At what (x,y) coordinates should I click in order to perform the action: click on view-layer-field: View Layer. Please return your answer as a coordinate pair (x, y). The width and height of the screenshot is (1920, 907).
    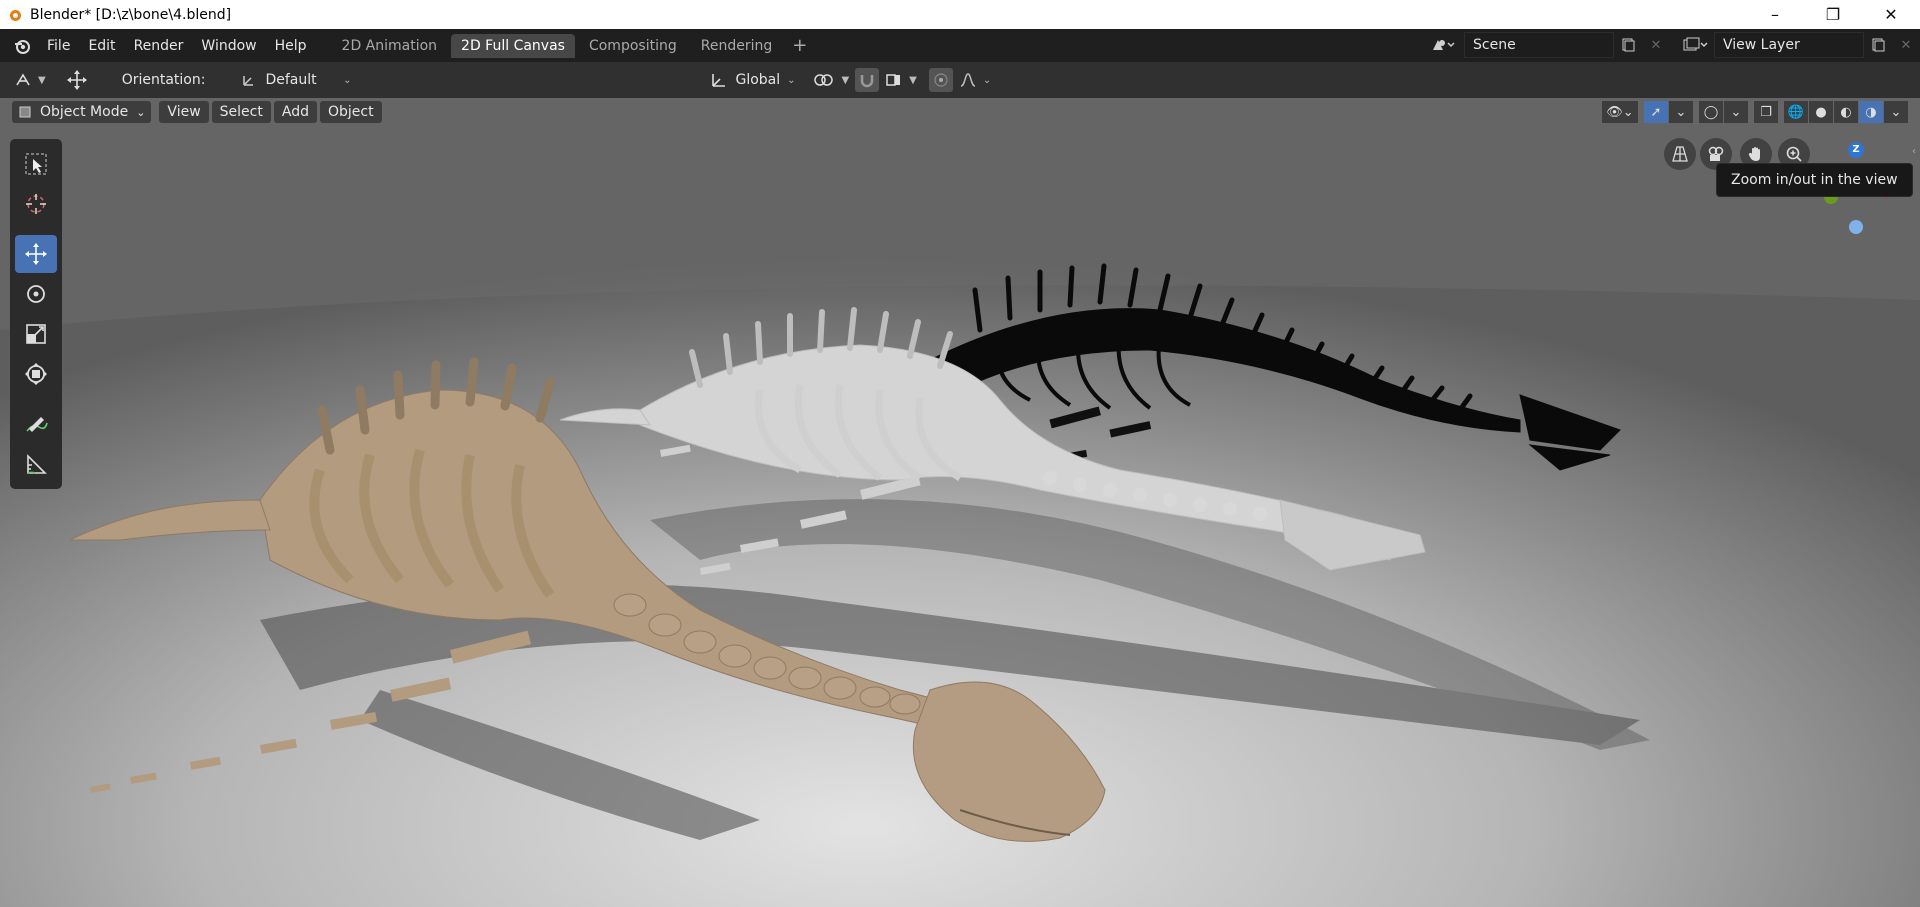
    Looking at the image, I should click on (1789, 45).